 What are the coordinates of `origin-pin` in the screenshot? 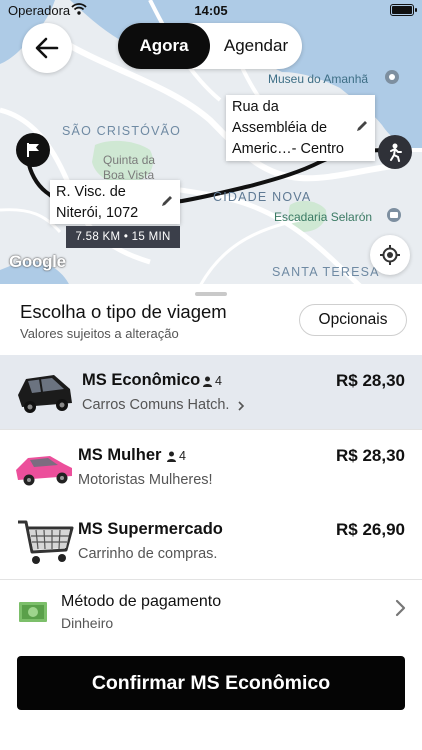 It's located at (33, 150).